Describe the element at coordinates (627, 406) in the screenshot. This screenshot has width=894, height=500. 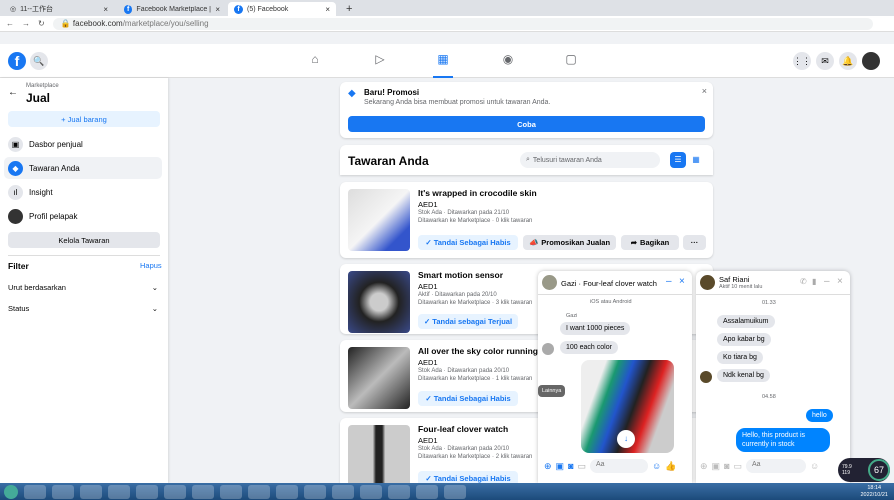
I see `image-attachment: ↓` at that location.